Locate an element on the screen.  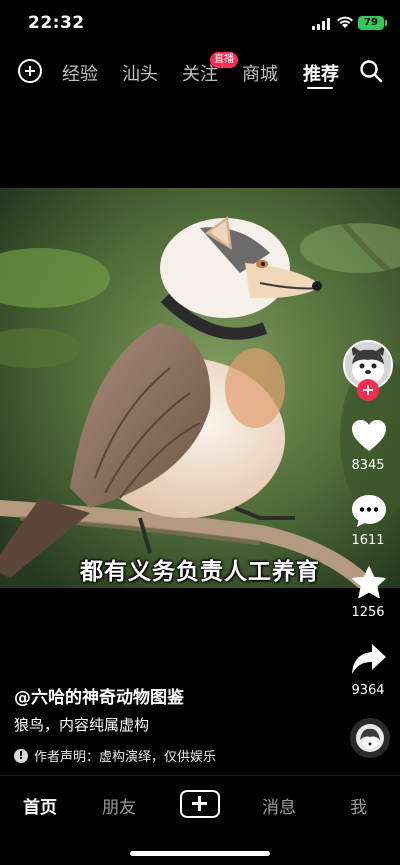
tab-friends: 朋友 is located at coordinates (119, 805).